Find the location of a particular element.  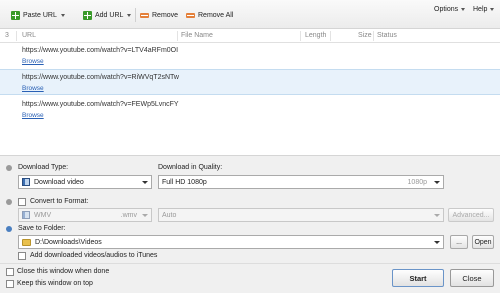

folder-icon is located at coordinates (26, 242).